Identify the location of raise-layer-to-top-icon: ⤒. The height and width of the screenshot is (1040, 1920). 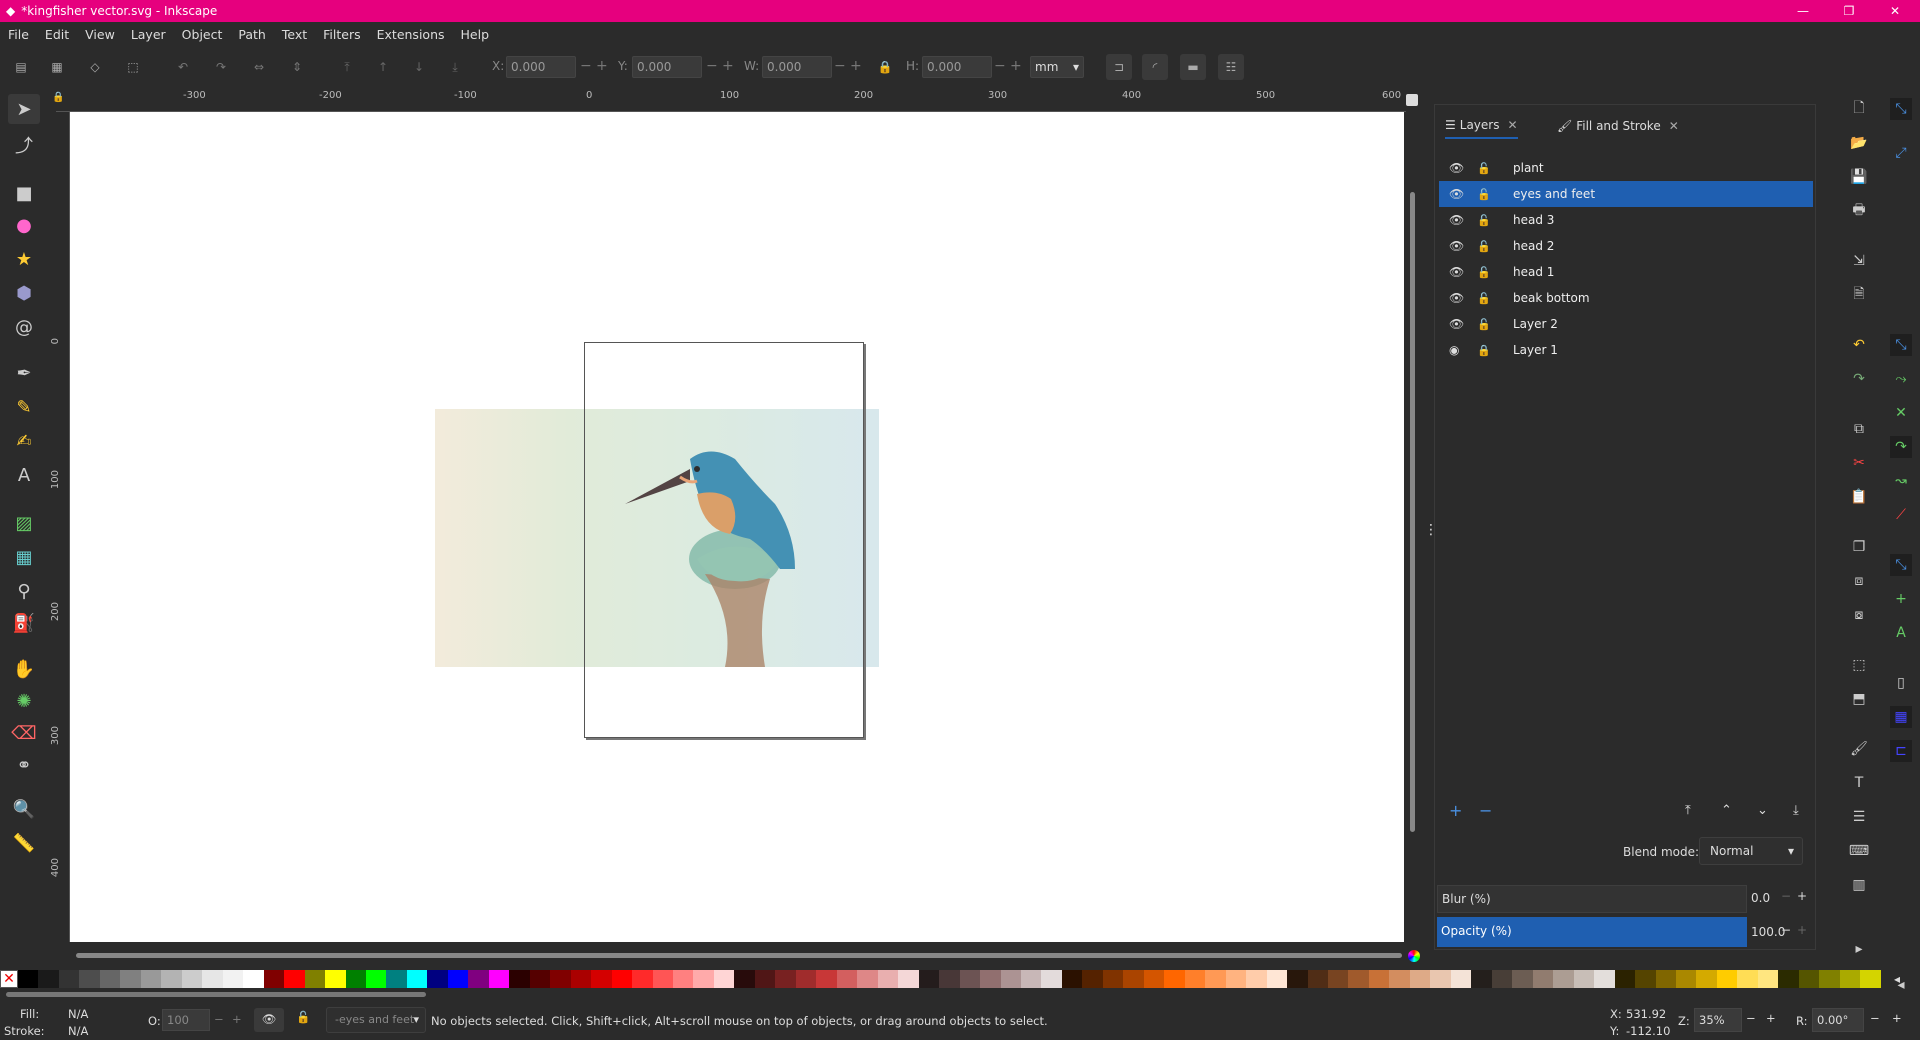
(1688, 810).